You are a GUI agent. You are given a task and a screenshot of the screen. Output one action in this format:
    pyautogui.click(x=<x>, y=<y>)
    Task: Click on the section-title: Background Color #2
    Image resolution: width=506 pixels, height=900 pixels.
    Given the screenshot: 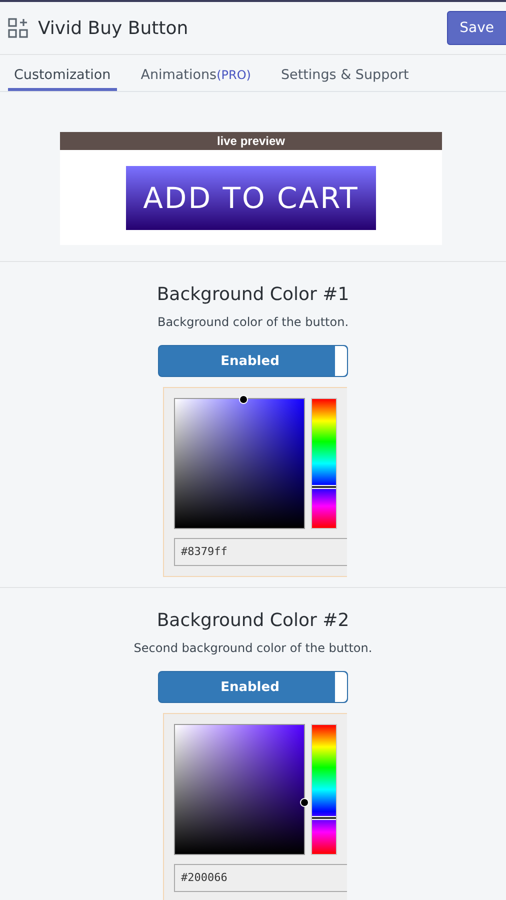 What is the action you would take?
    pyautogui.click(x=253, y=620)
    